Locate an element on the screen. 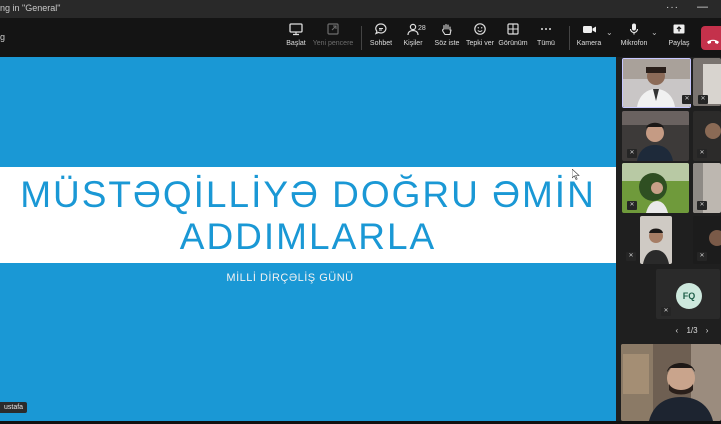 This screenshot has width=721, height=424. slide-headline-line-1: MÜSTƏQİLLİYƏ DOĞRU ƏMİN is located at coordinates (308, 194).